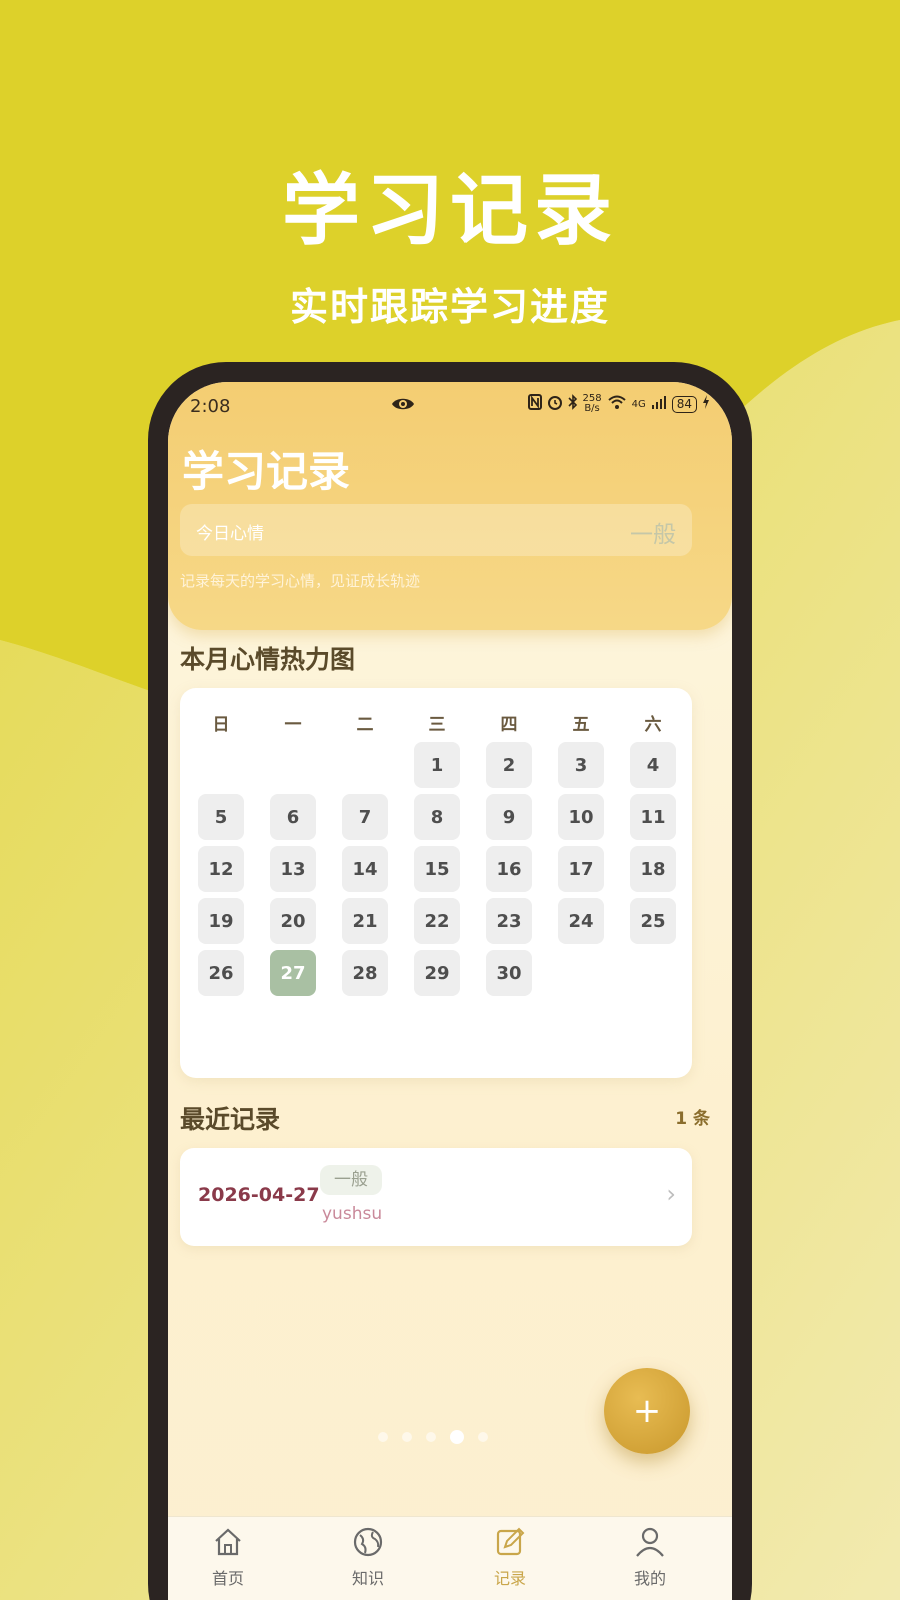 This screenshot has width=900, height=1600. What do you see at coordinates (230, 534) in the screenshot?
I see `mood-label: 今日心情` at bounding box center [230, 534].